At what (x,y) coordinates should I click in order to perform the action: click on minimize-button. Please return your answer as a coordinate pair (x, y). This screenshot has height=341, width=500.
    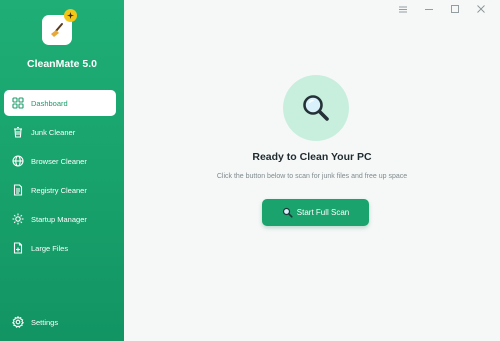
    Looking at the image, I should click on (429, 9).